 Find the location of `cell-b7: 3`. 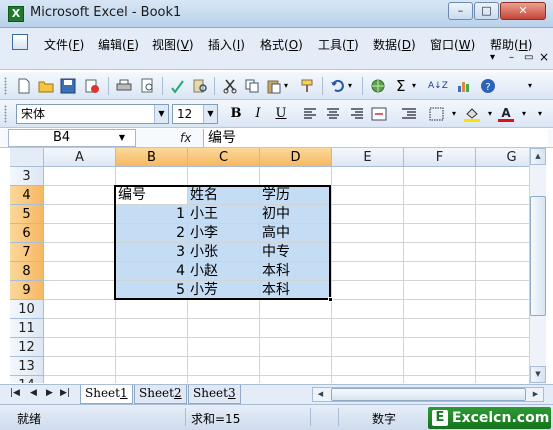

cell-b7: 3 is located at coordinates (152, 252).